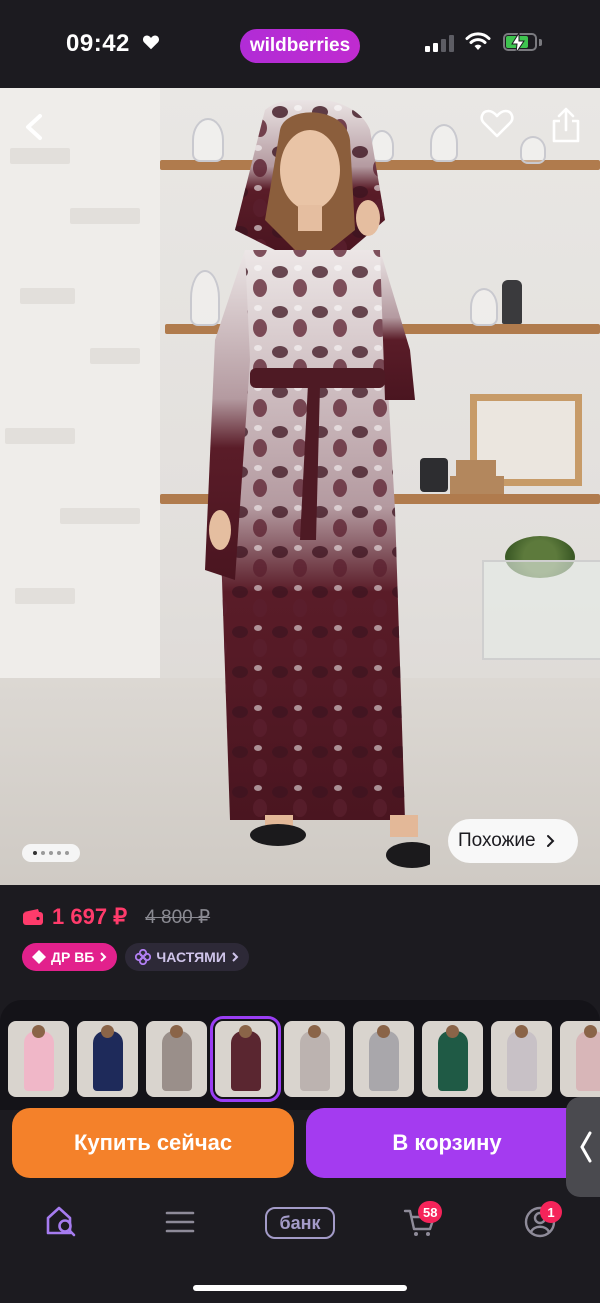 Image resolution: width=600 pixels, height=1303 pixels. I want to click on greenhouse, so click(541, 610).